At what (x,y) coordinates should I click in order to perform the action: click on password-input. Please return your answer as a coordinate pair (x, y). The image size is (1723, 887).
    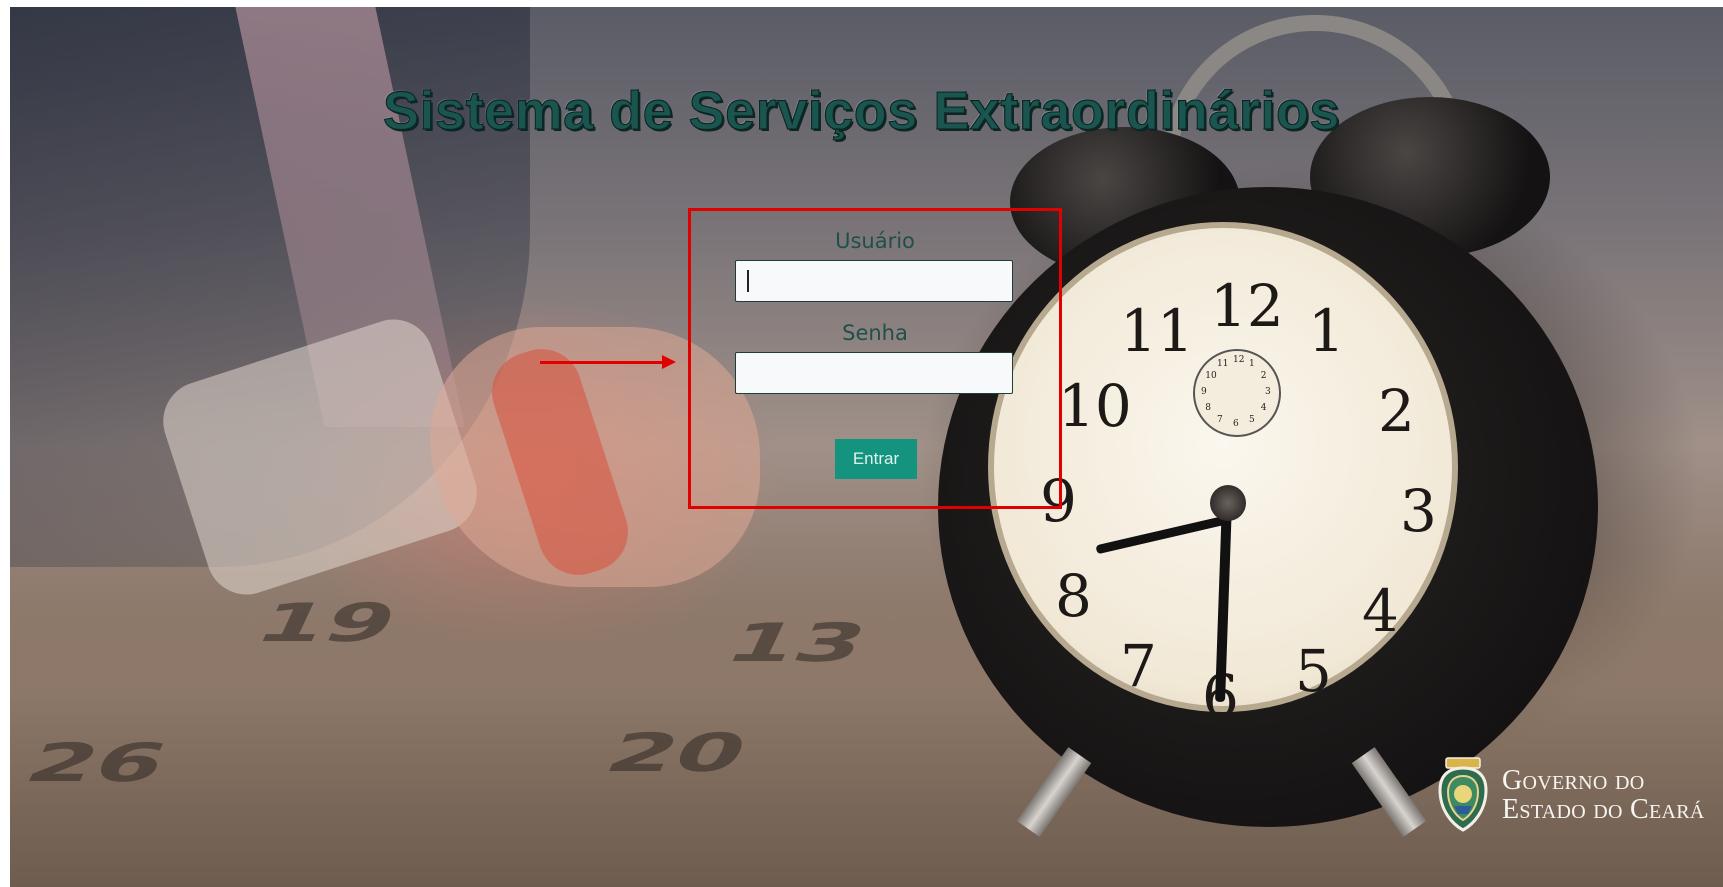
    Looking at the image, I should click on (874, 373).